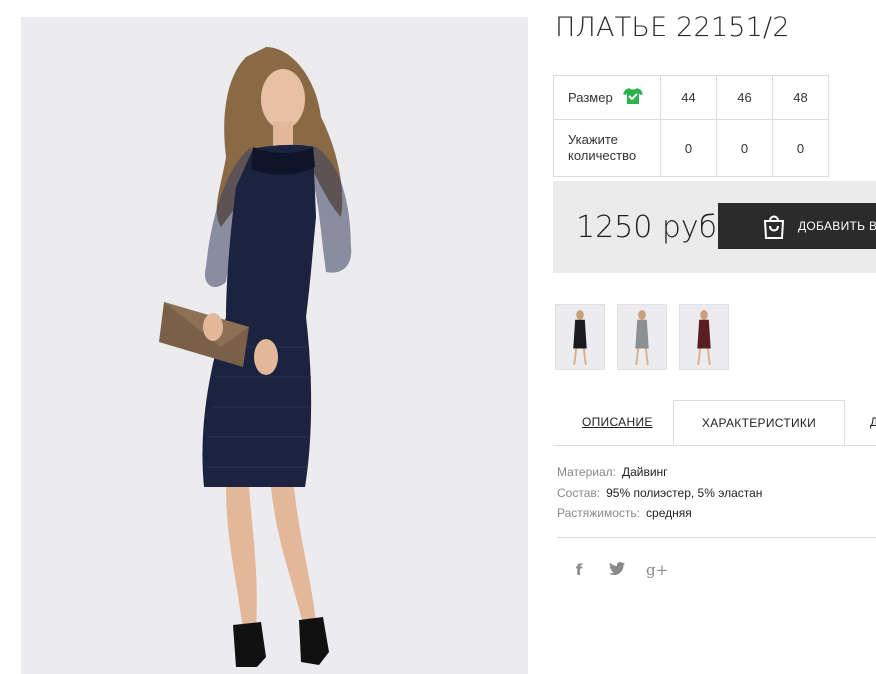 This screenshot has width=876, height=674. What do you see at coordinates (684, 492) in the screenshot?
I see `spec-value: 95% полиэстер, 5% эластан` at bounding box center [684, 492].